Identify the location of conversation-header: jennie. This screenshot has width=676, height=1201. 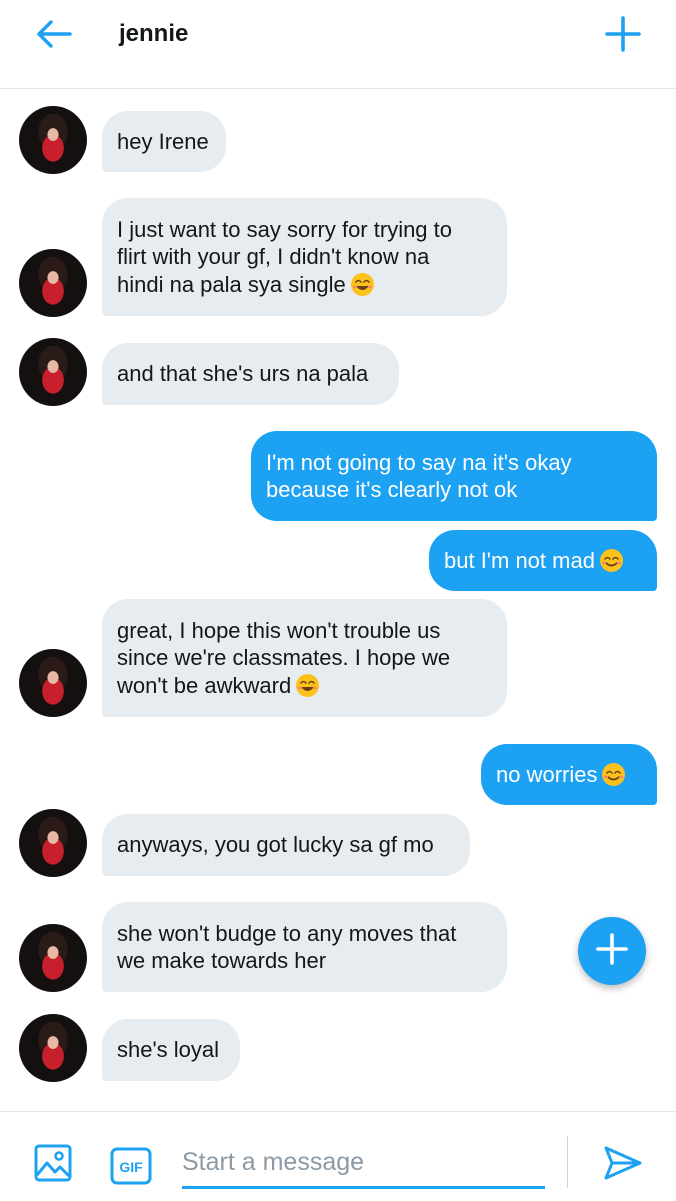
(338, 44).